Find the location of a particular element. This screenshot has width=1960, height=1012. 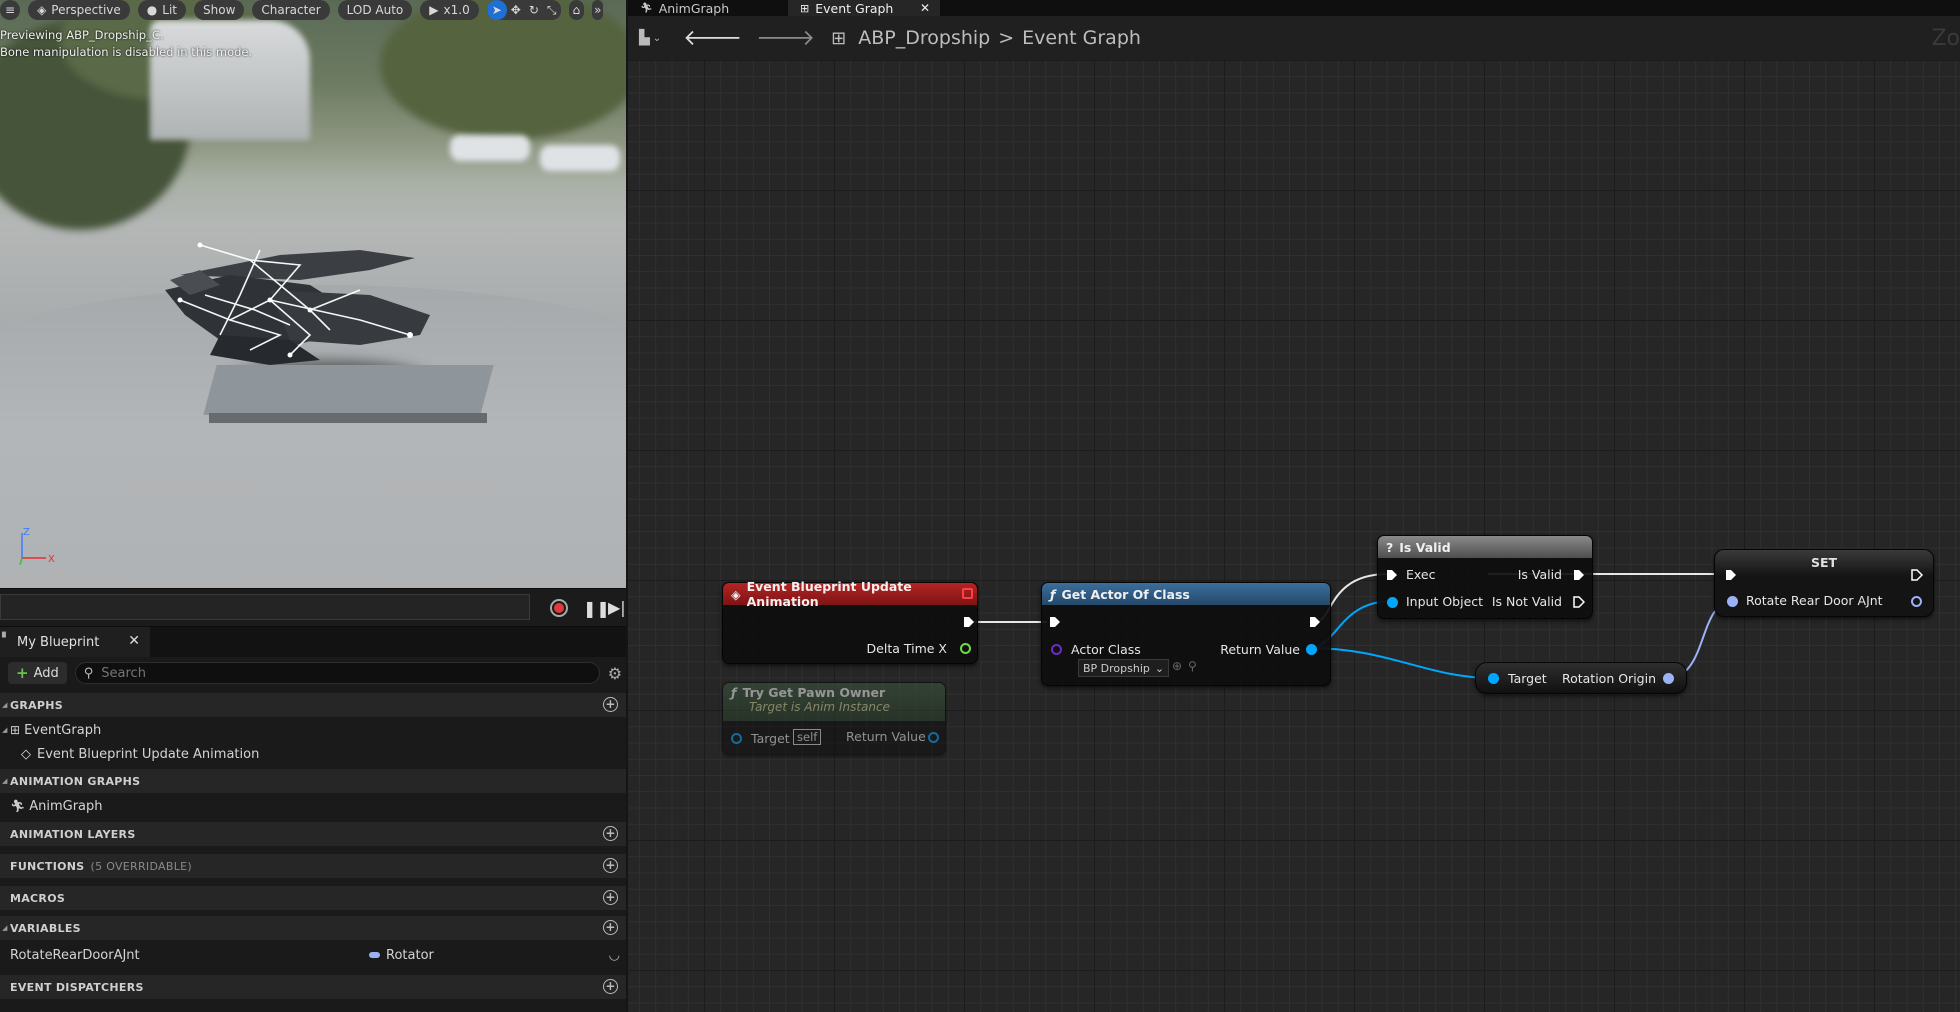

add-dispatcher-icon: + is located at coordinates (610, 986).